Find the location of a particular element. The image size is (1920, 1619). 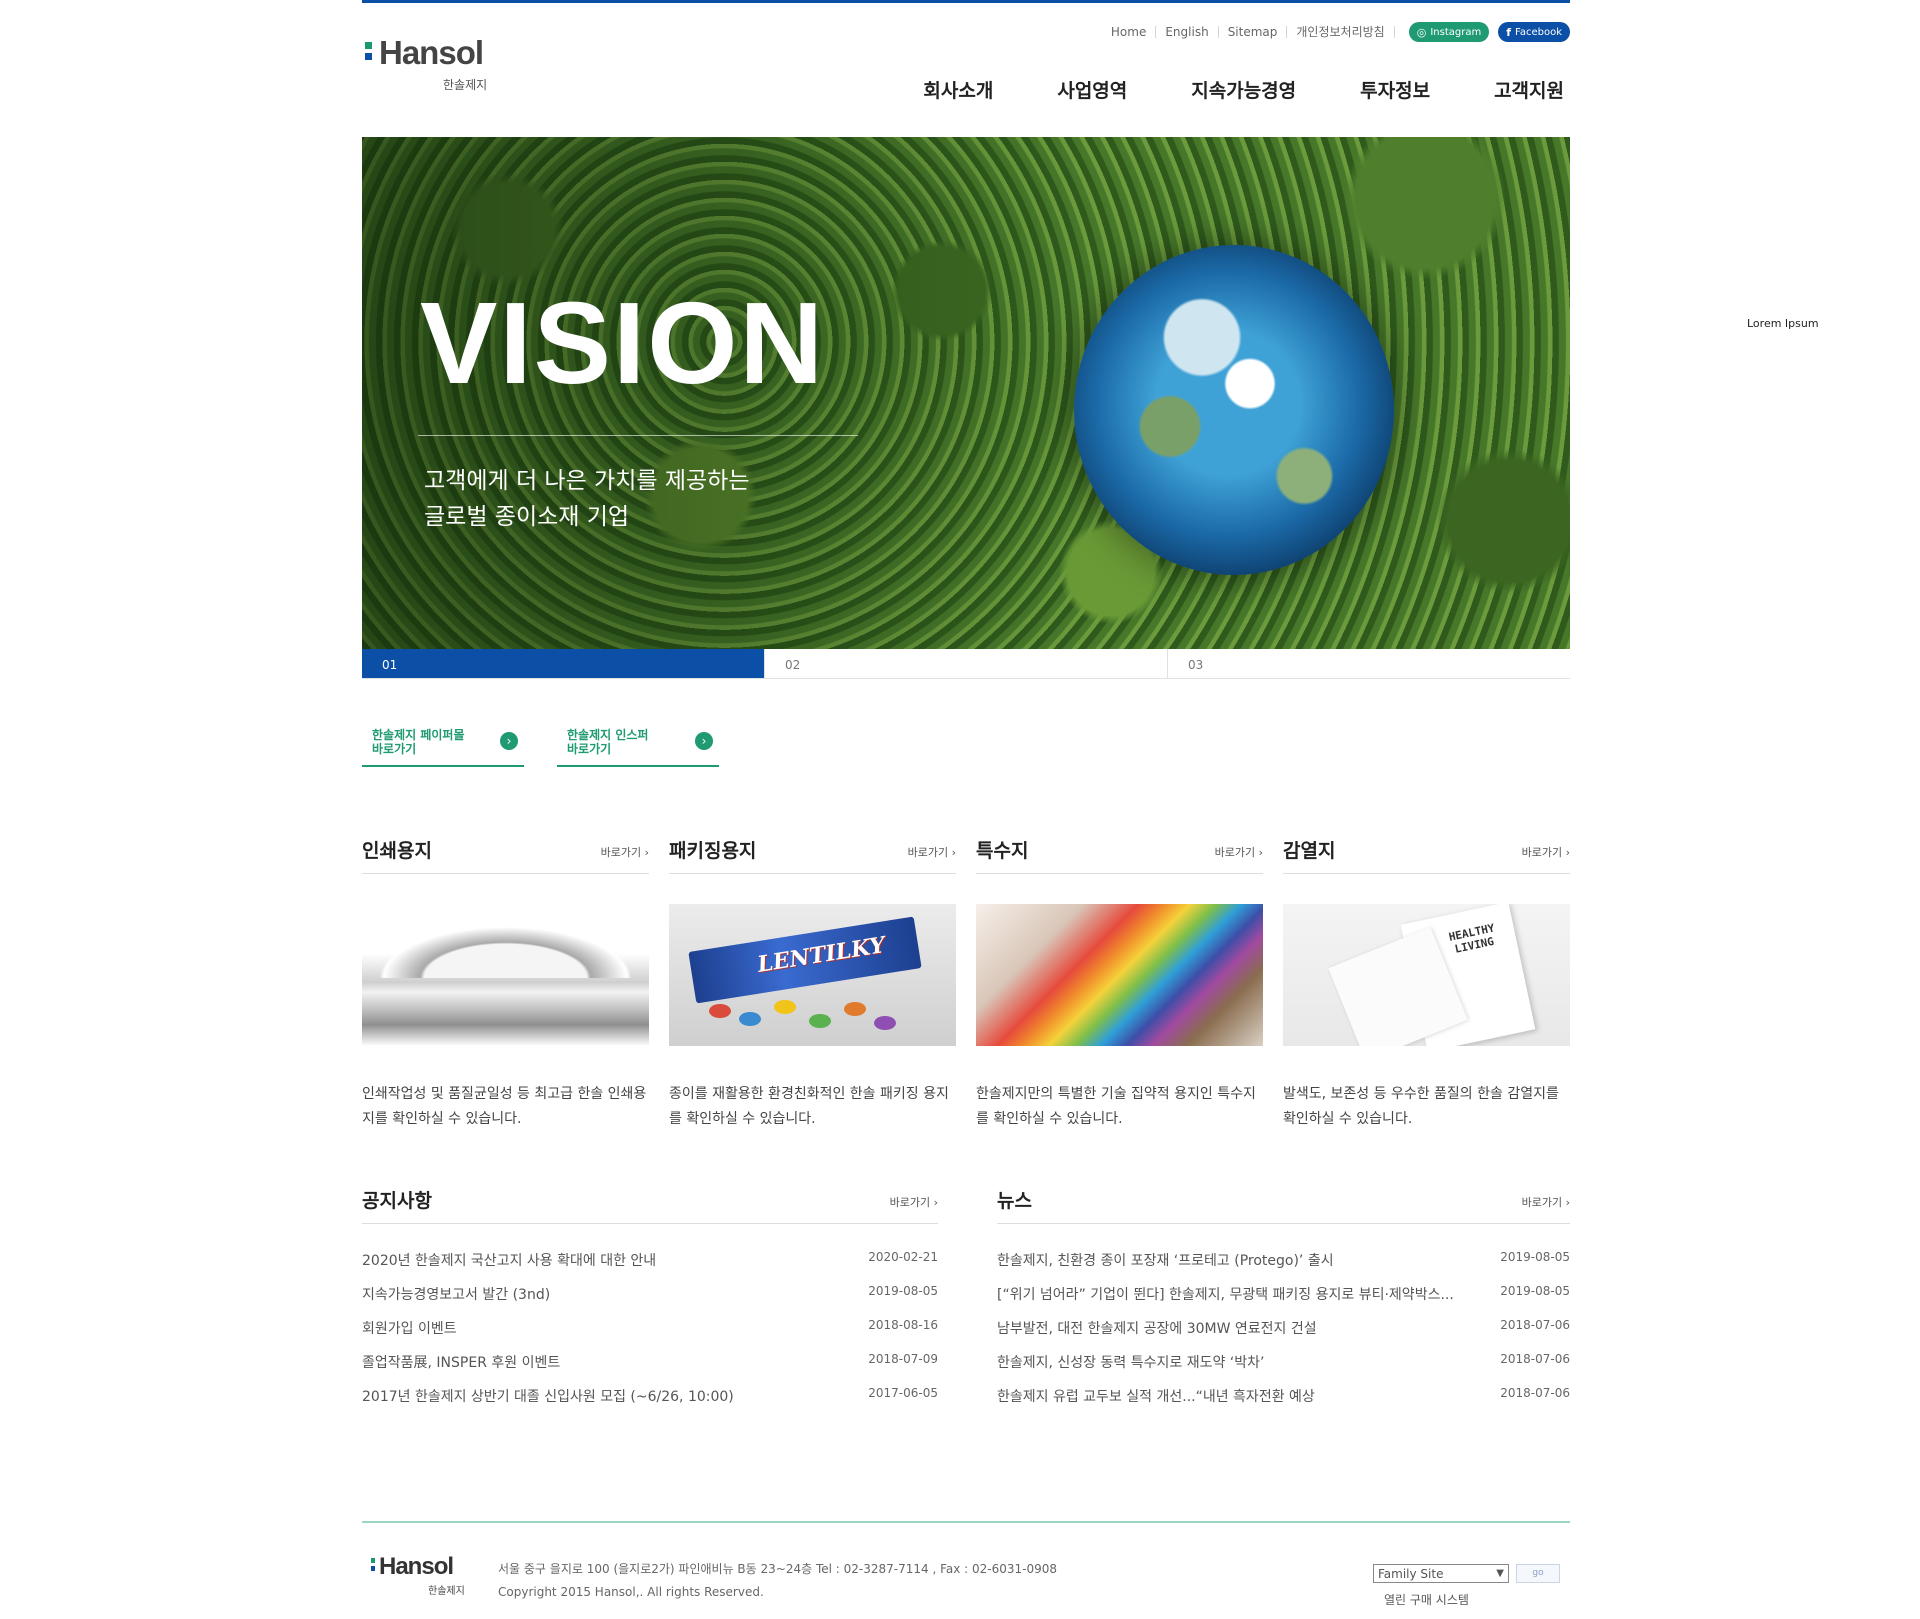

notice-title: 공지사항 is located at coordinates (397, 1201).